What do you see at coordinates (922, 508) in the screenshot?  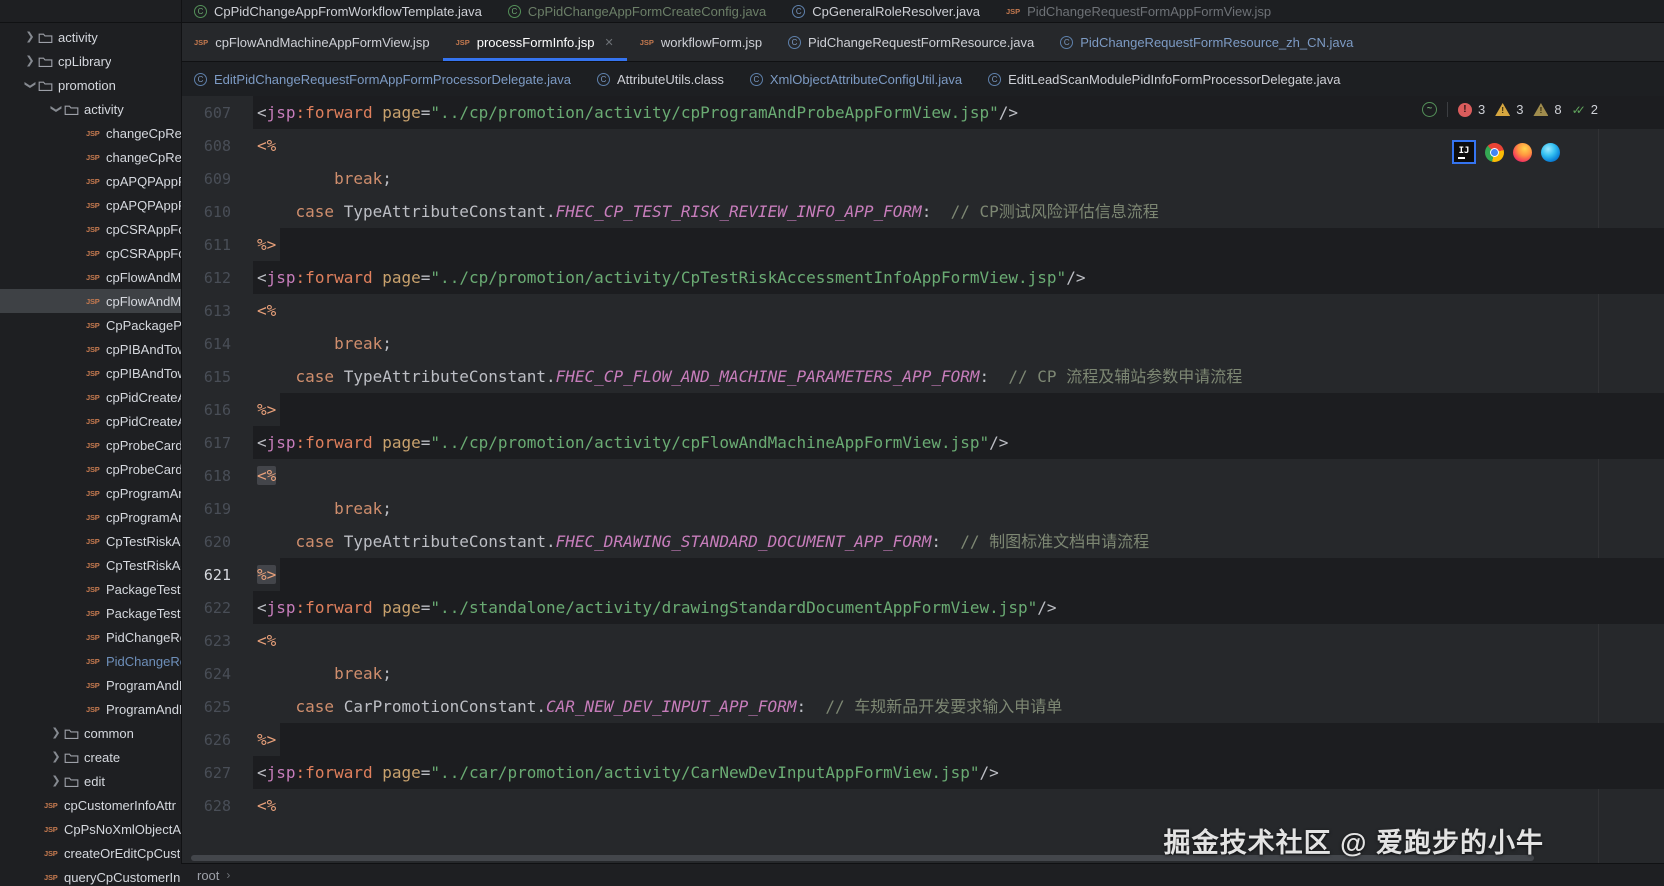 I see `code-line-619: 619 break;` at bounding box center [922, 508].